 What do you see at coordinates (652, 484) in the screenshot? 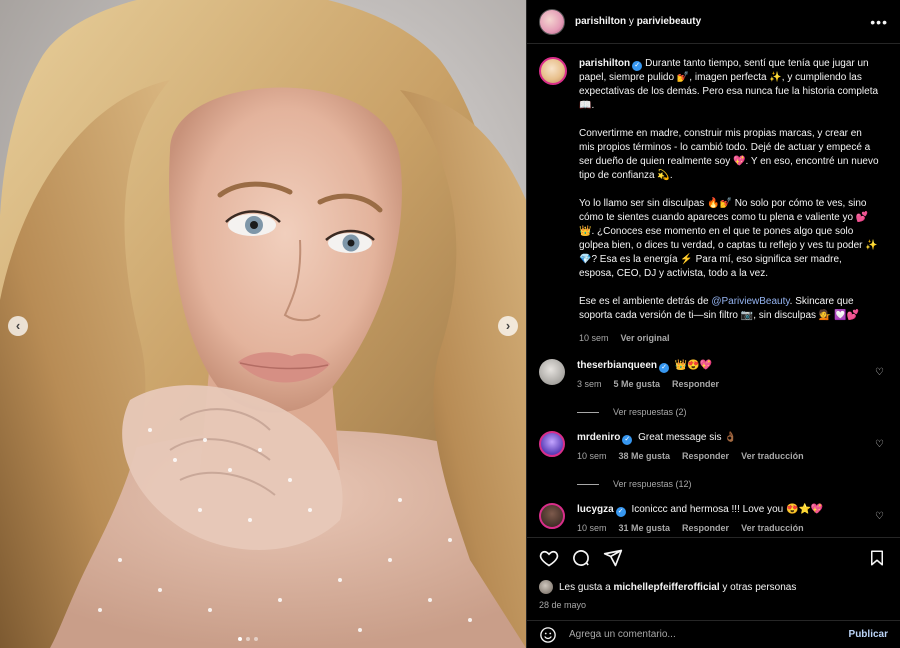
I see `view-replies-label: Ver respuestas (12)` at bounding box center [652, 484].